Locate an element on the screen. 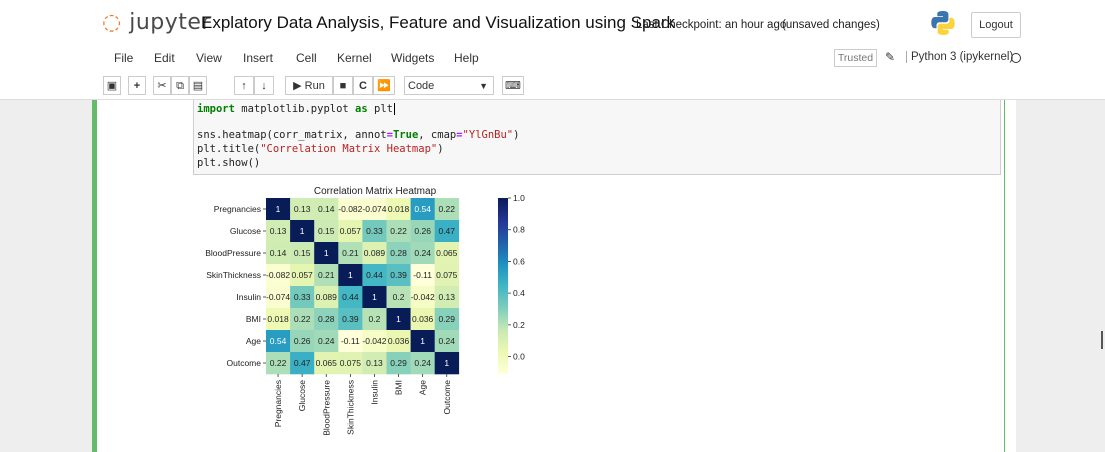  menu-widgets: Widgets is located at coordinates (412, 58).